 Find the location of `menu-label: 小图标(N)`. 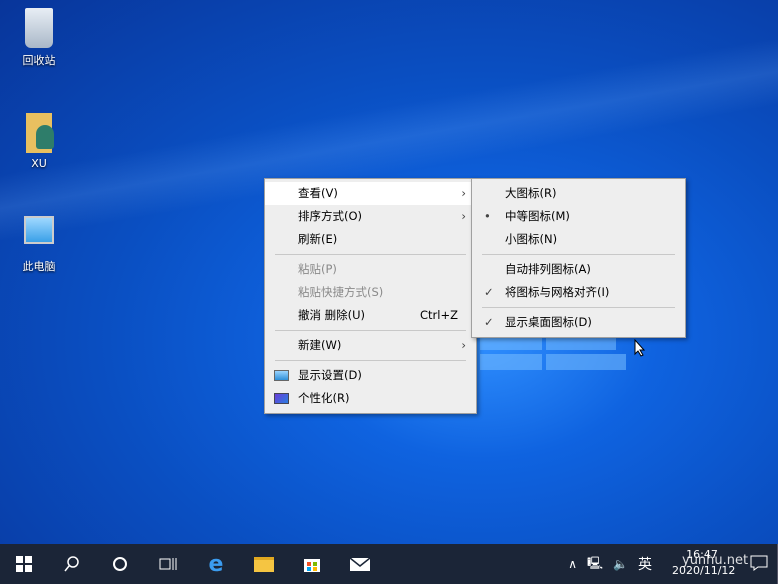

menu-label: 小图标(N) is located at coordinates (531, 239).